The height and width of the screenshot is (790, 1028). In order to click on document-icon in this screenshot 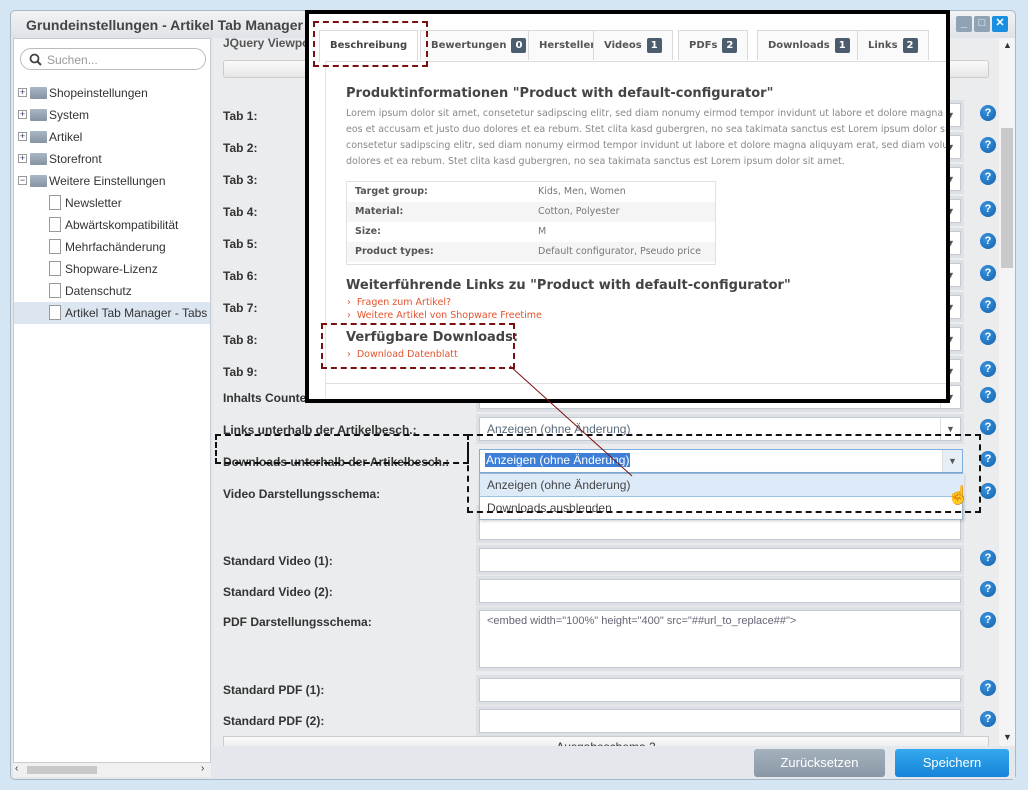, I will do `click(55, 224)`.